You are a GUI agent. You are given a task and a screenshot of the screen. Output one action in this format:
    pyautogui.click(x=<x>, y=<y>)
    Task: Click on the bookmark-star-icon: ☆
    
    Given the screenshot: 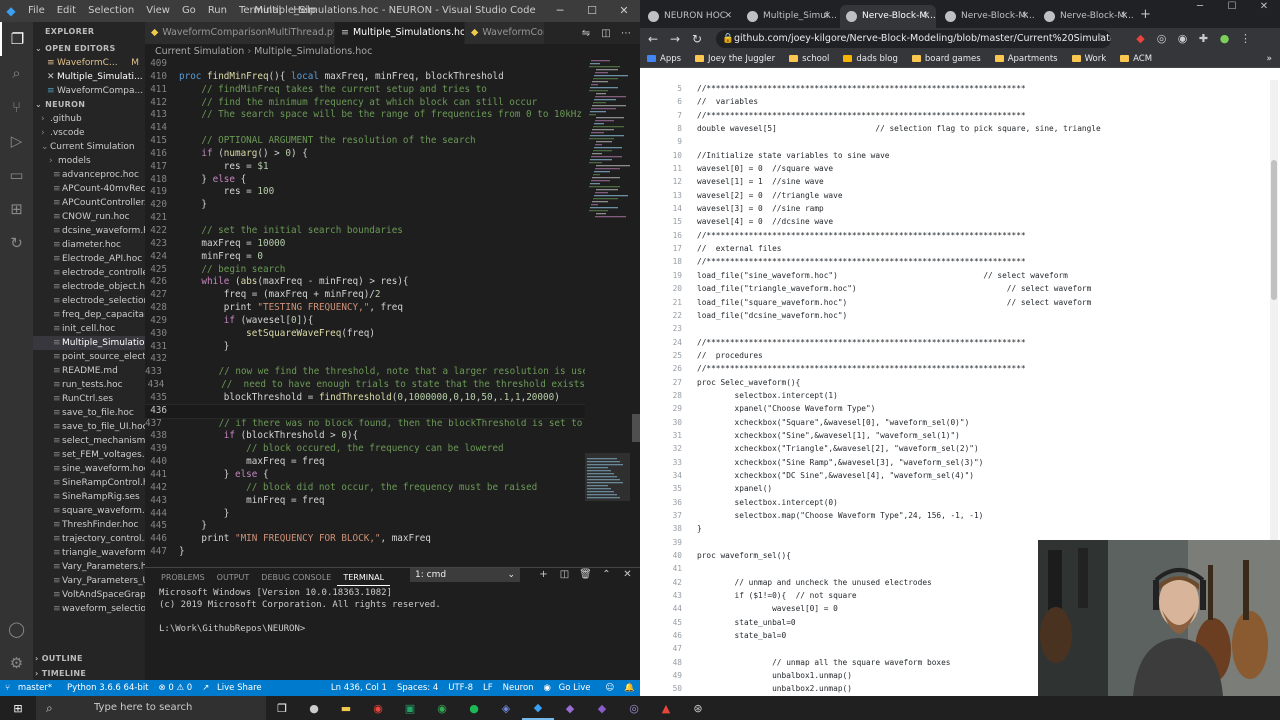 What is the action you would take?
    pyautogui.click(x=1100, y=39)
    